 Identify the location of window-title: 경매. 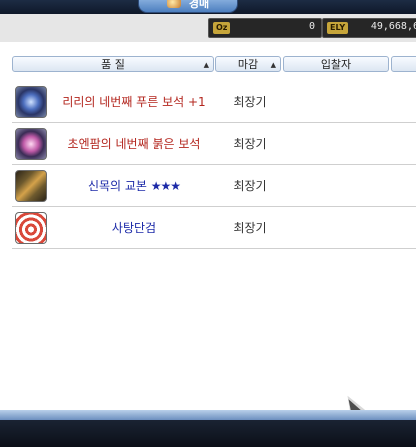
(199, 5).